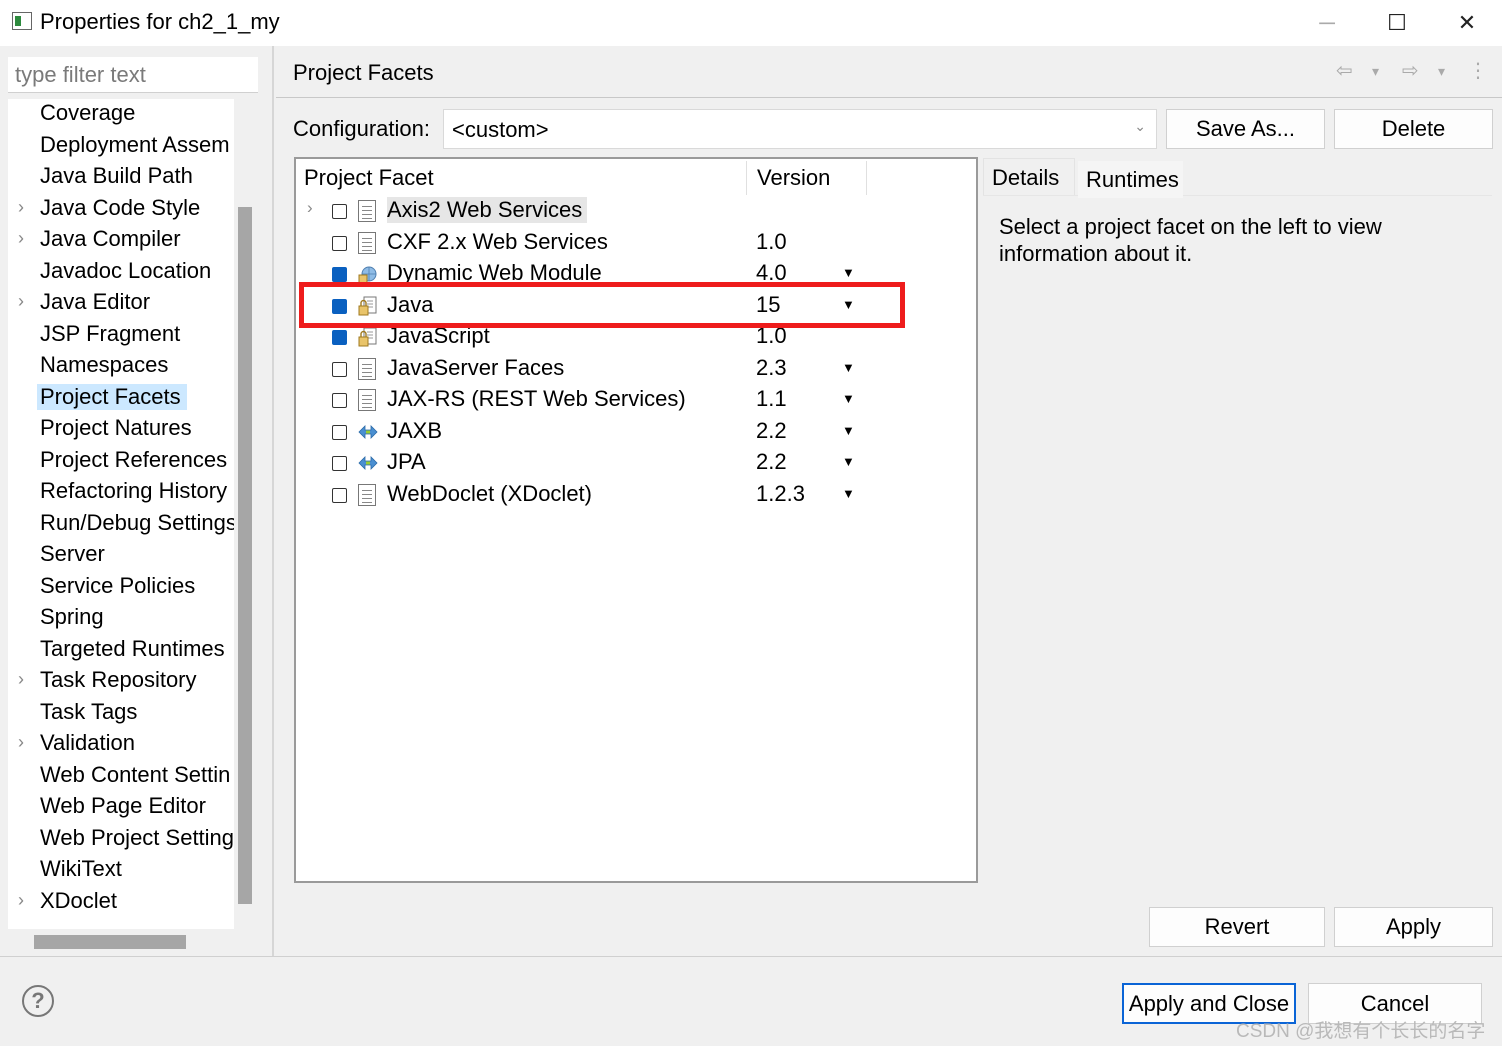 Image resolution: width=1502 pixels, height=1046 pixels. I want to click on nav-item: Namespaces, so click(121, 366).